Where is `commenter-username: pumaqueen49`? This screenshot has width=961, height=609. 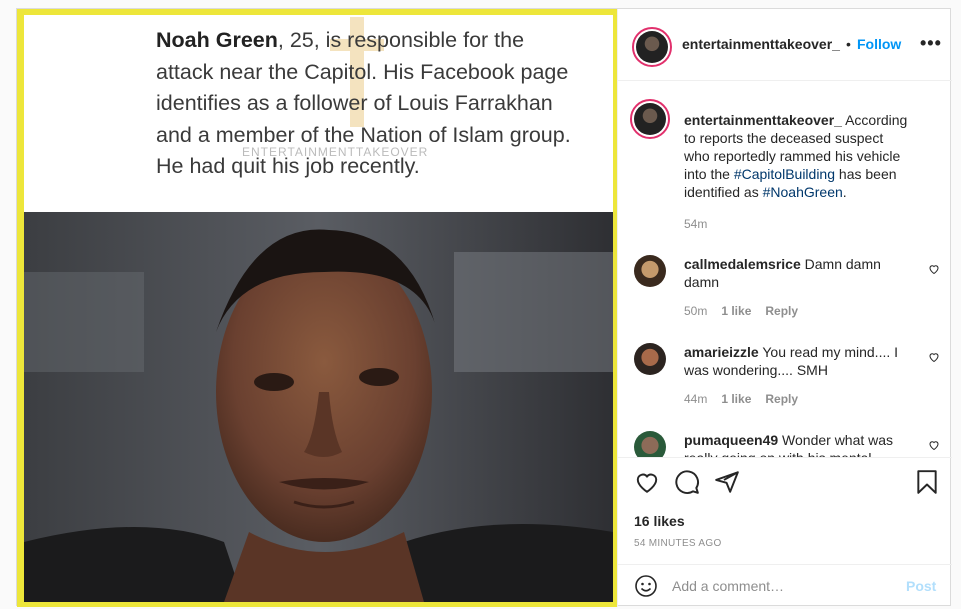 commenter-username: pumaqueen49 is located at coordinates (731, 440).